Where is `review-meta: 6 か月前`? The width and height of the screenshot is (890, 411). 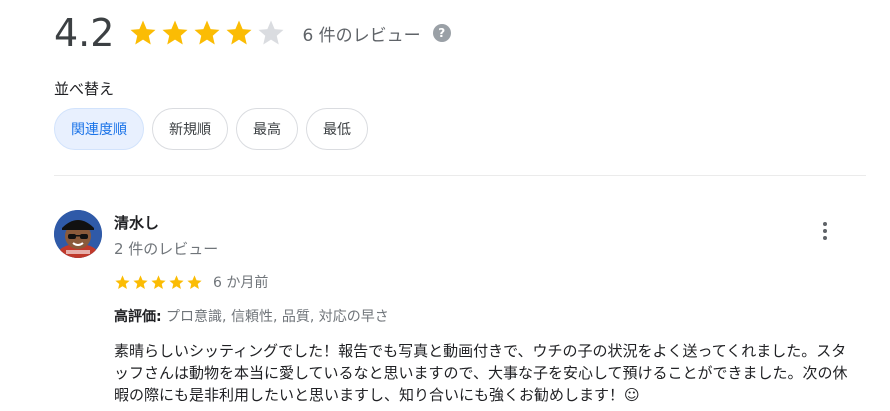 review-meta: 6 か月前 is located at coordinates (191, 282).